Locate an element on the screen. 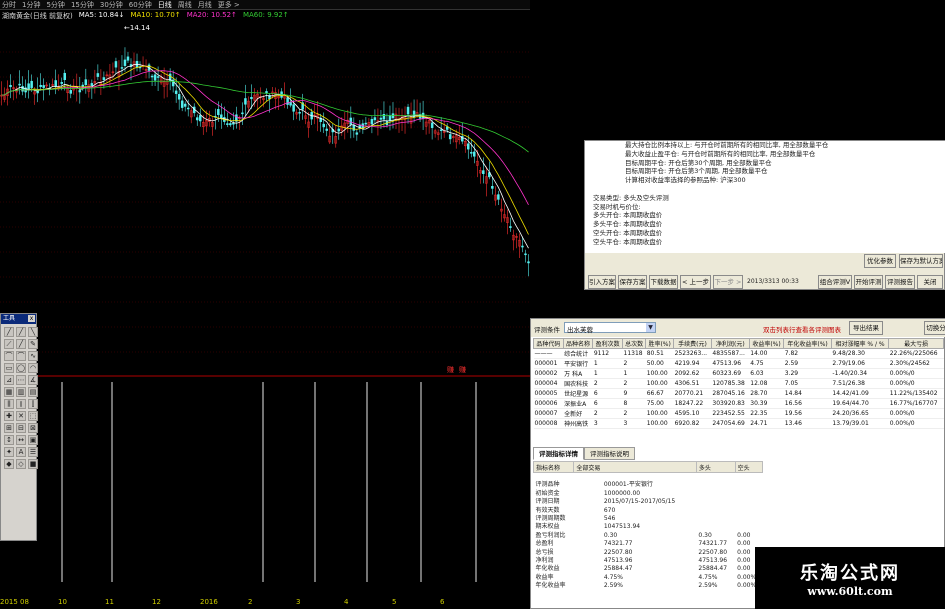 This screenshot has width=945, height=609. period-tab-9: 更多 > is located at coordinates (229, 4).